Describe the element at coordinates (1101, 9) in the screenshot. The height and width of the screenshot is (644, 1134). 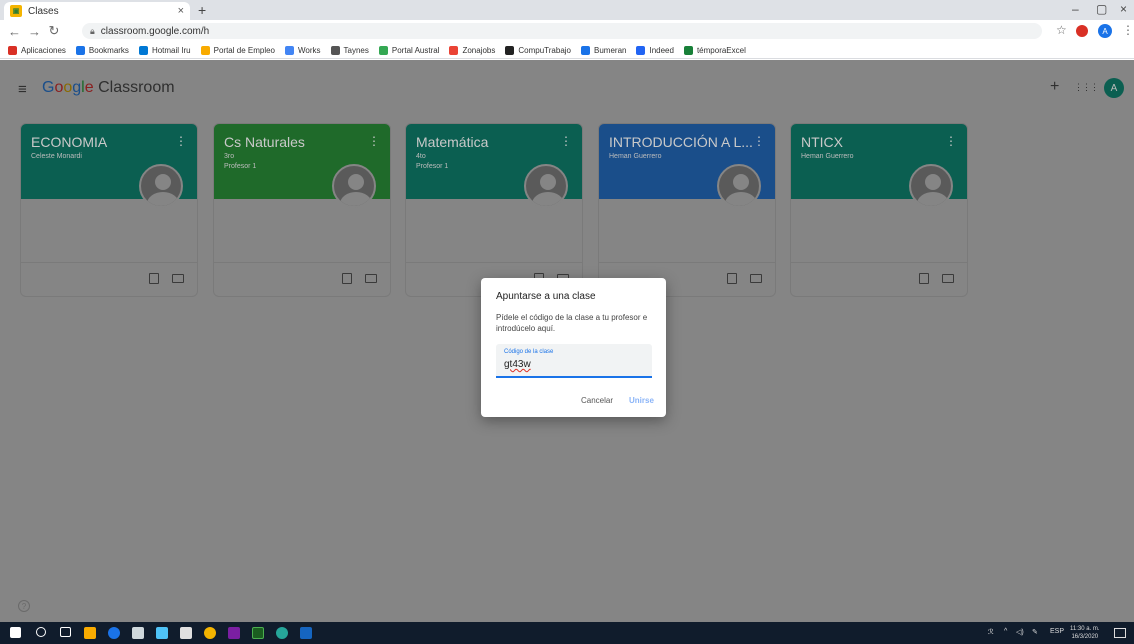
I see `maximize-button: ▢` at that location.